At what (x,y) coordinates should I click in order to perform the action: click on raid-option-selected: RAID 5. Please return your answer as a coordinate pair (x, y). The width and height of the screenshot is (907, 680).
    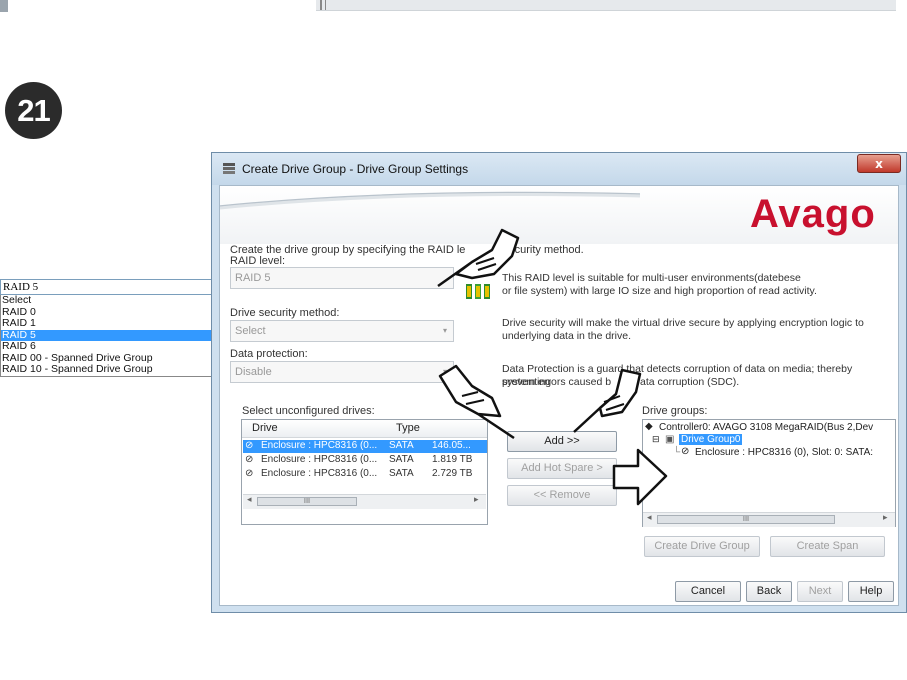
    Looking at the image, I should click on (119, 335).